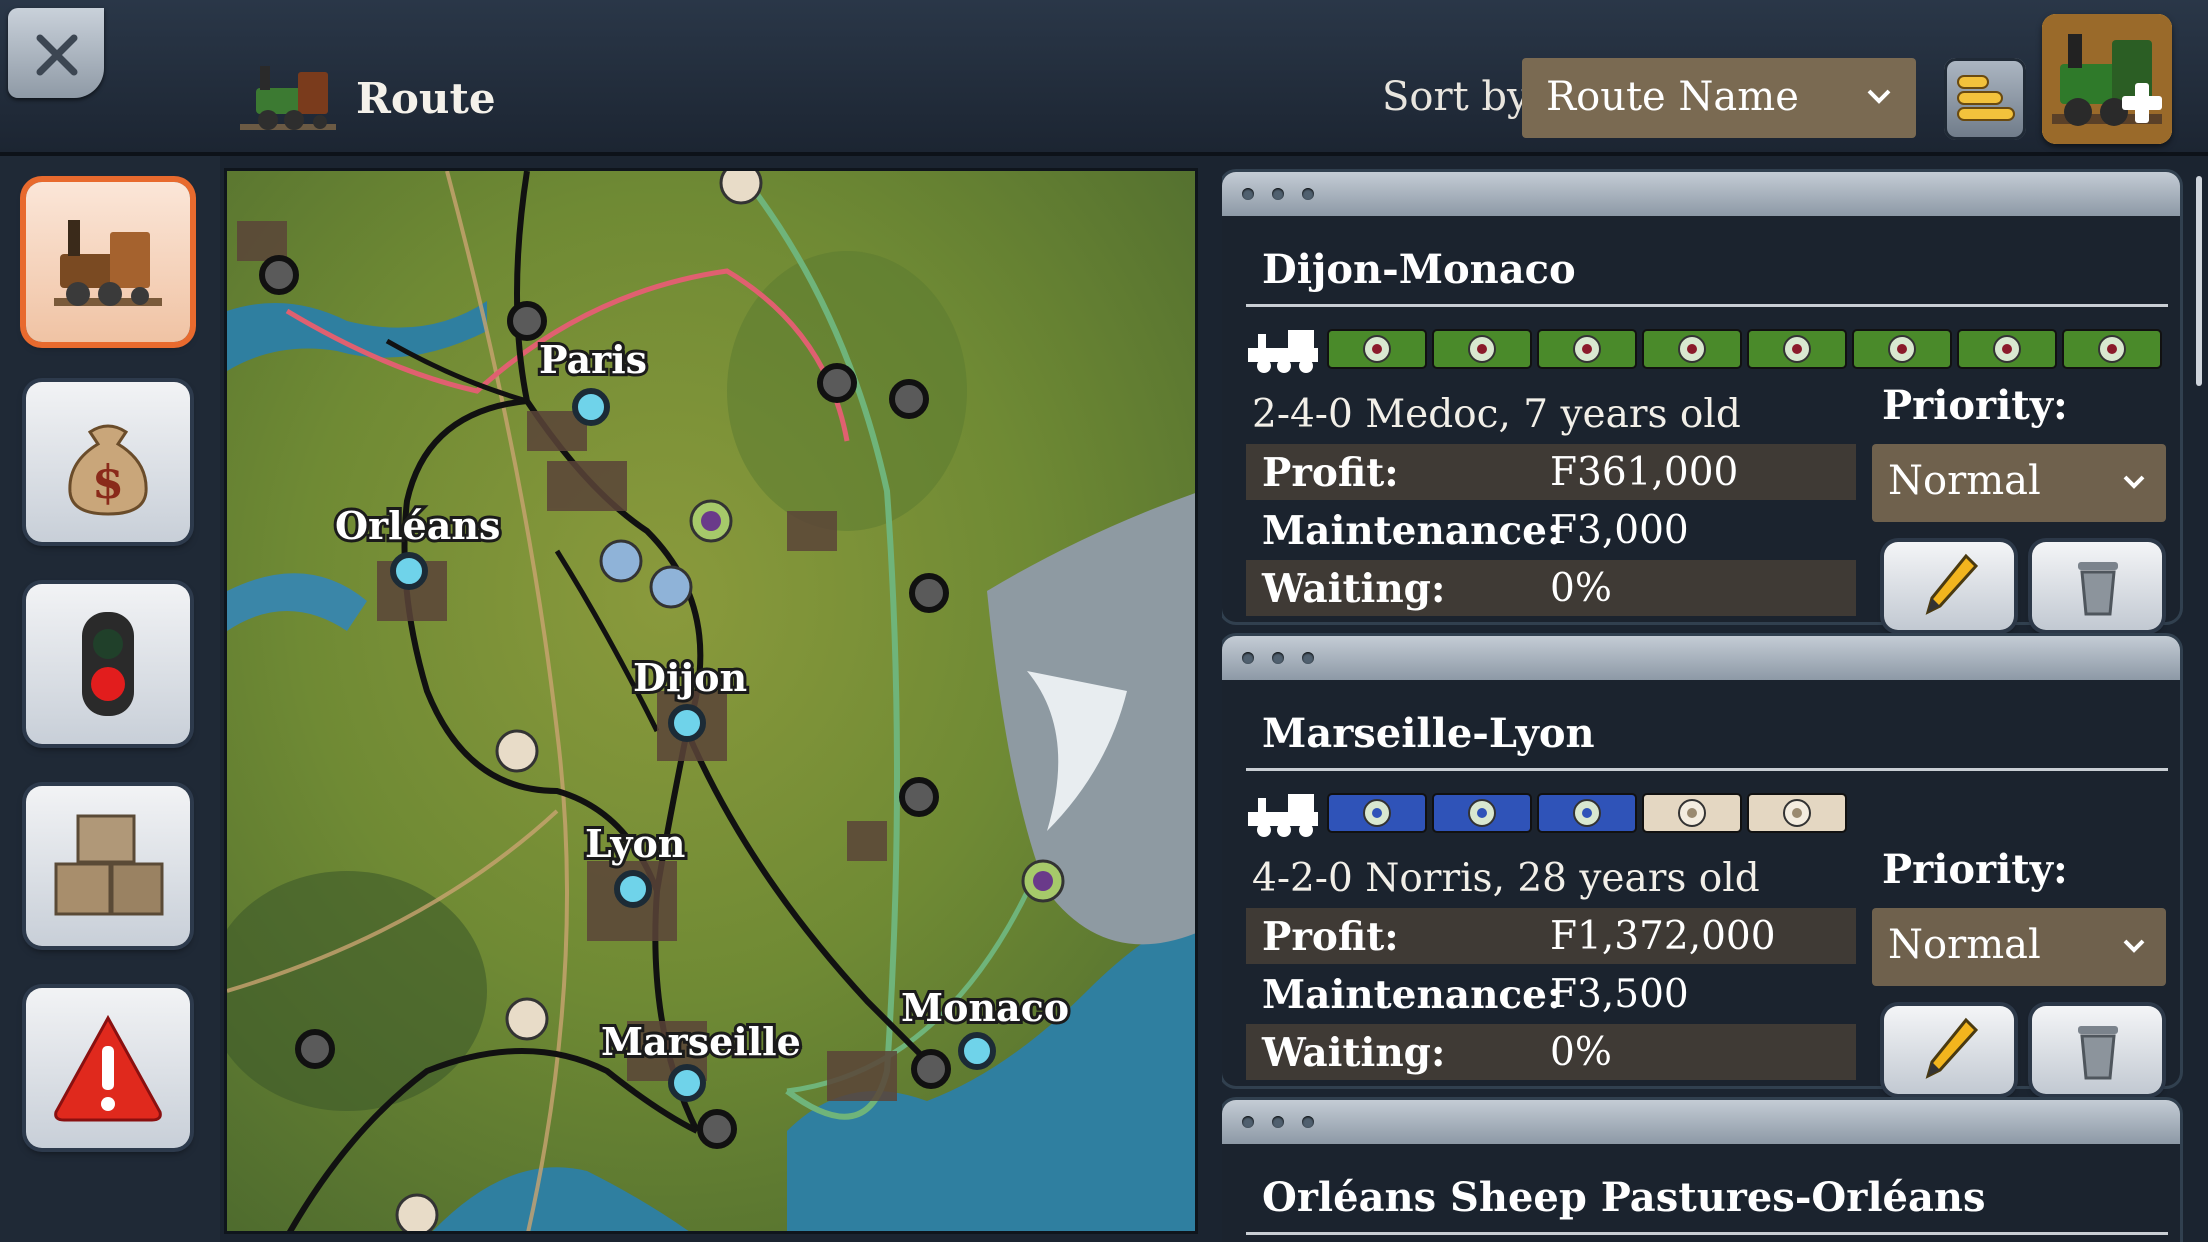 The image size is (2208, 1242). I want to click on money-bag-icon: $, so click(108, 470).